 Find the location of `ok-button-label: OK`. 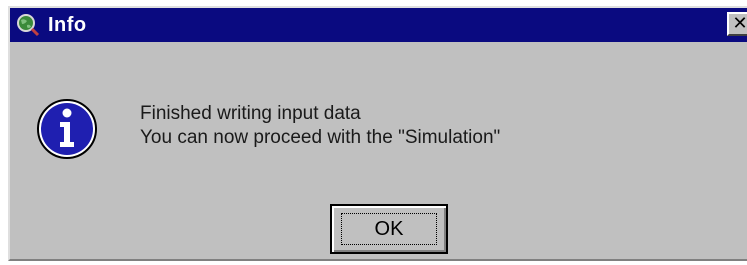

ok-button-label: OK is located at coordinates (389, 229).